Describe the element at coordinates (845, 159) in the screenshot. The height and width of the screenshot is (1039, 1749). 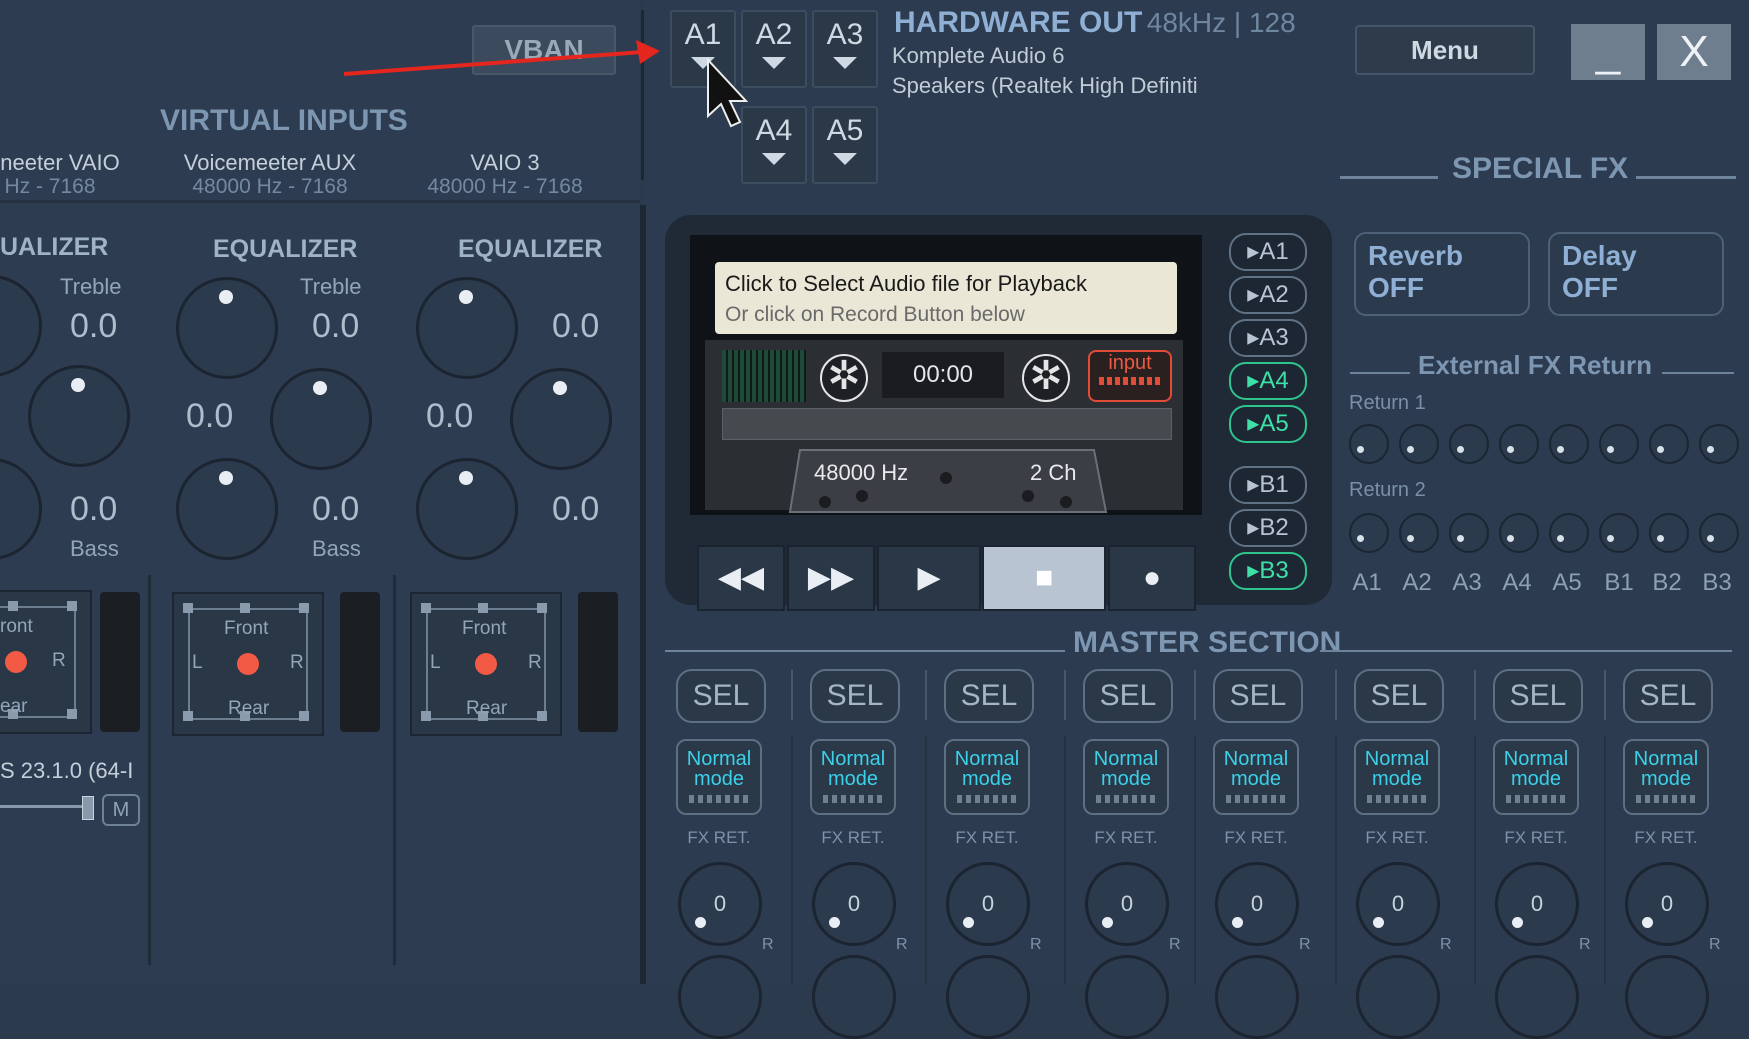
I see `chevron-down-icon` at that location.